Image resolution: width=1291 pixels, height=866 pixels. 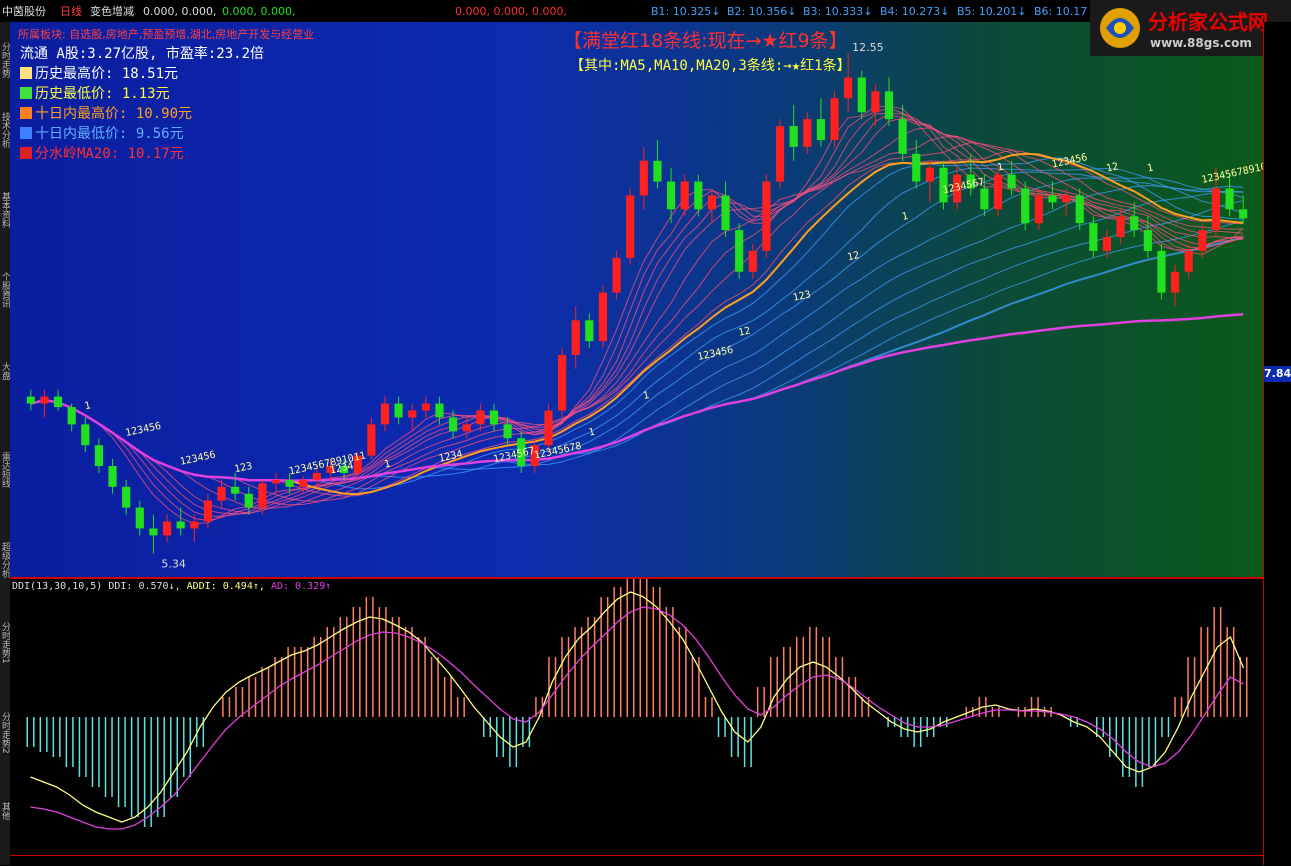 What do you see at coordinates (1277, 443) in the screenshot?
I see `price-axis` at bounding box center [1277, 443].